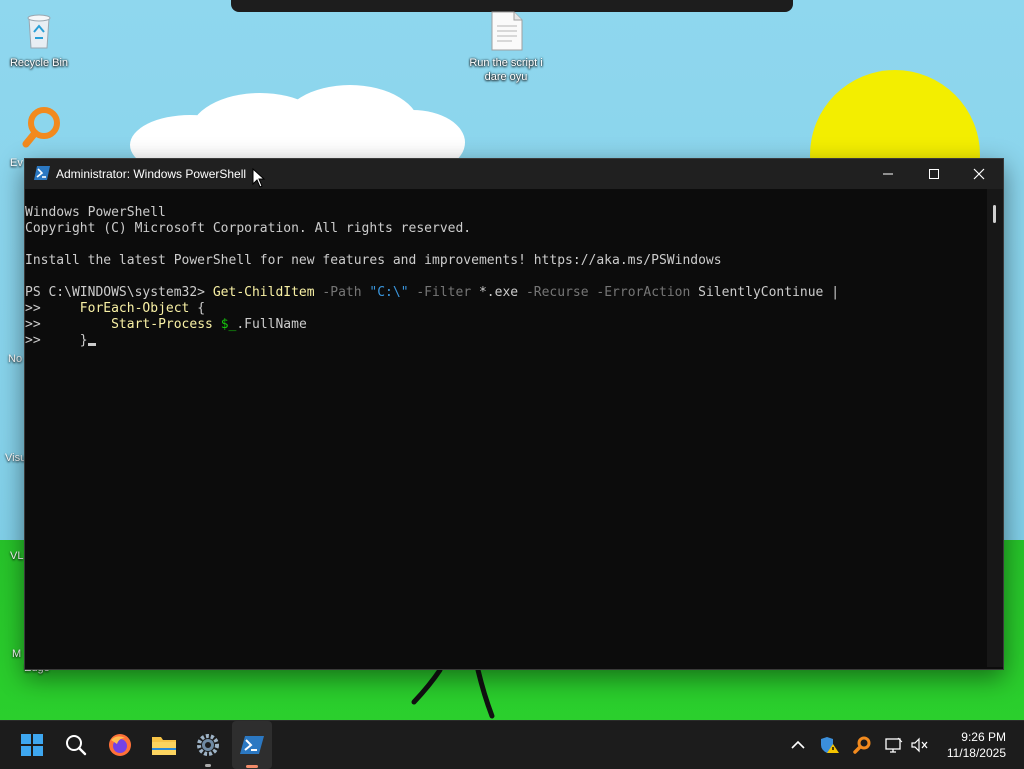 This screenshot has height=769, width=1024. I want to click on param-token: -Recurse, so click(557, 292).